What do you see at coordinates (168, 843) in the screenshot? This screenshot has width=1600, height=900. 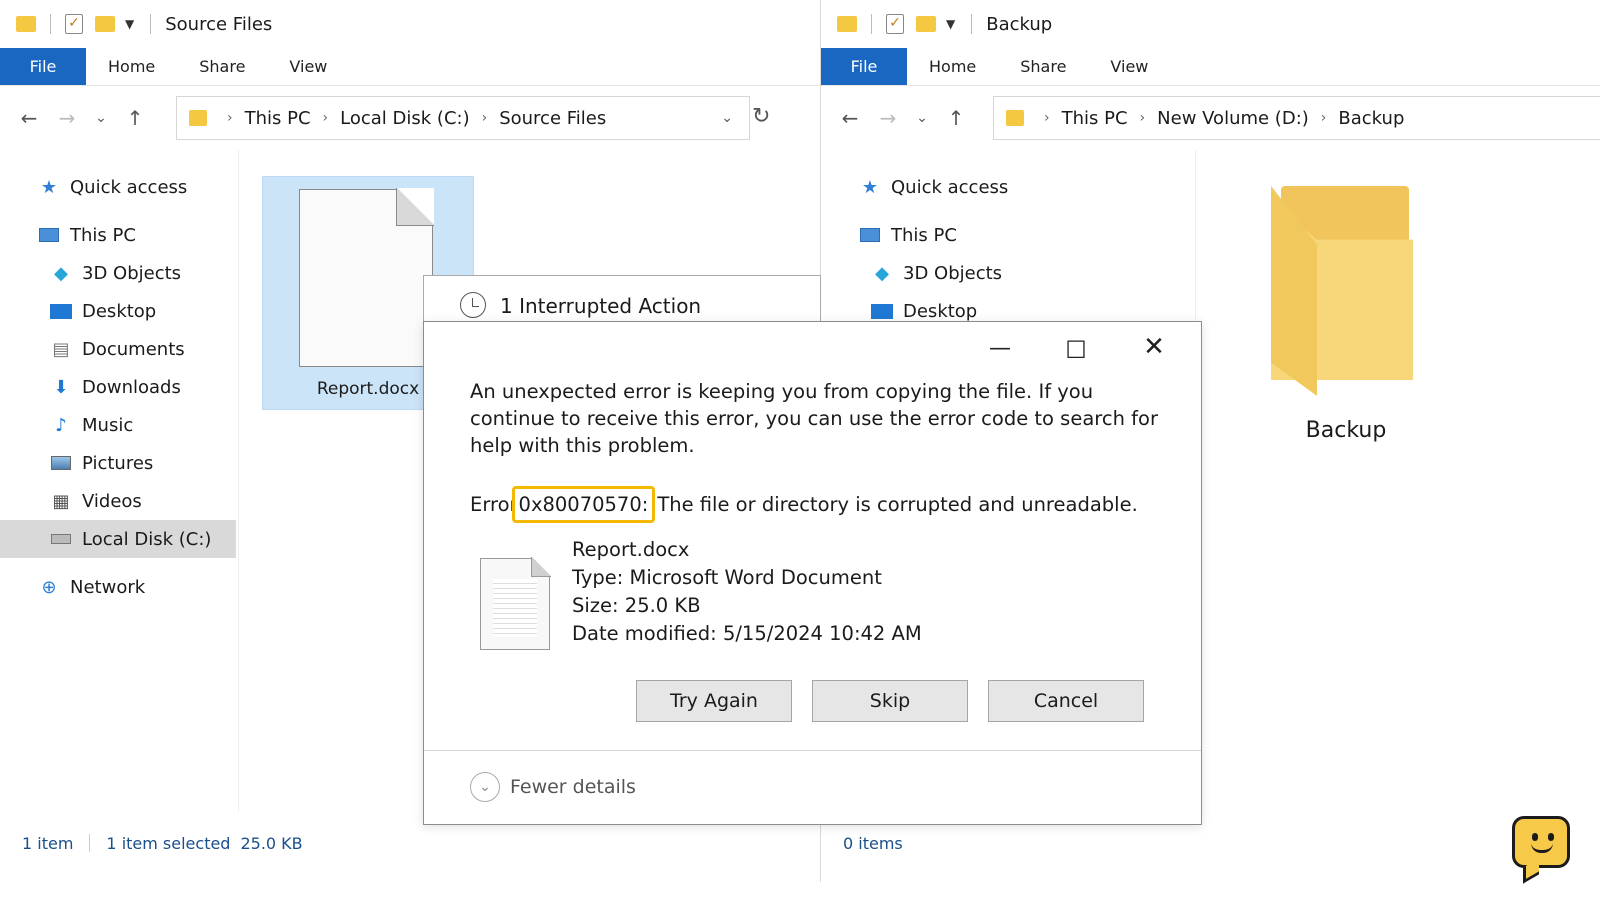 I see `selected-count: 1 item selected` at bounding box center [168, 843].